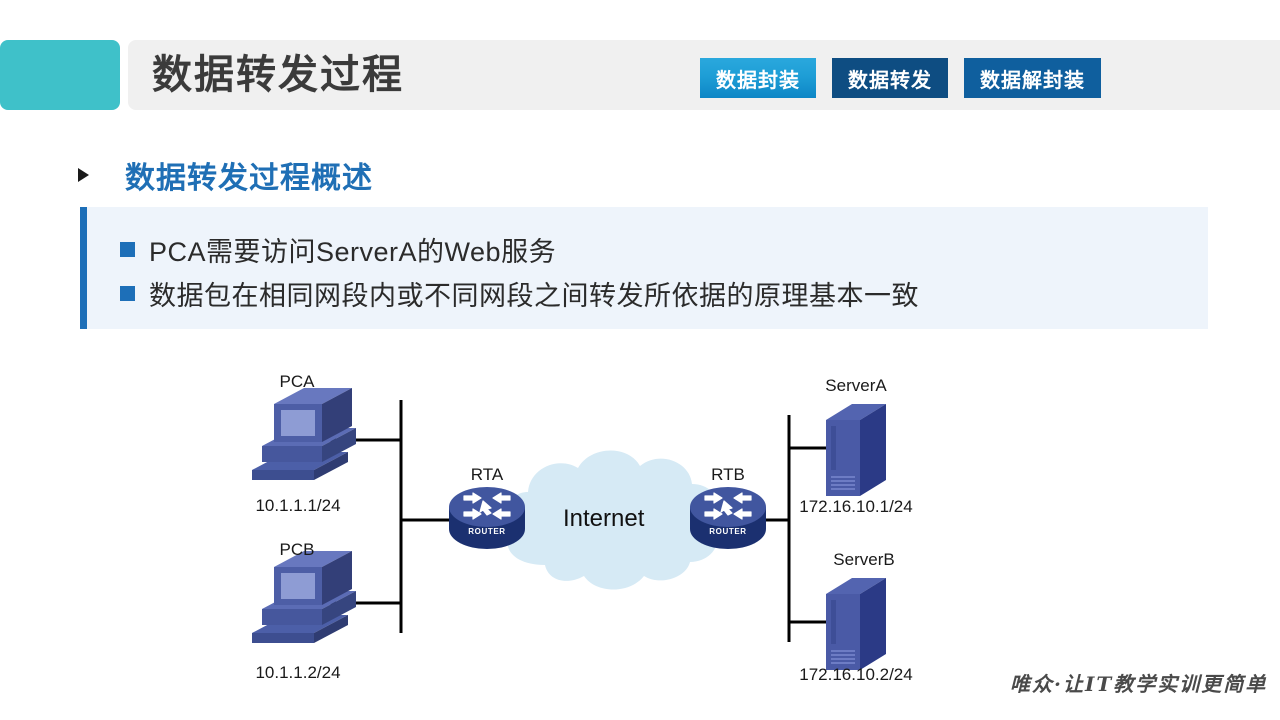 Image resolution: width=1280 pixels, height=720 pixels. What do you see at coordinates (60, 75) in the screenshot?
I see `header-accent-block` at bounding box center [60, 75].